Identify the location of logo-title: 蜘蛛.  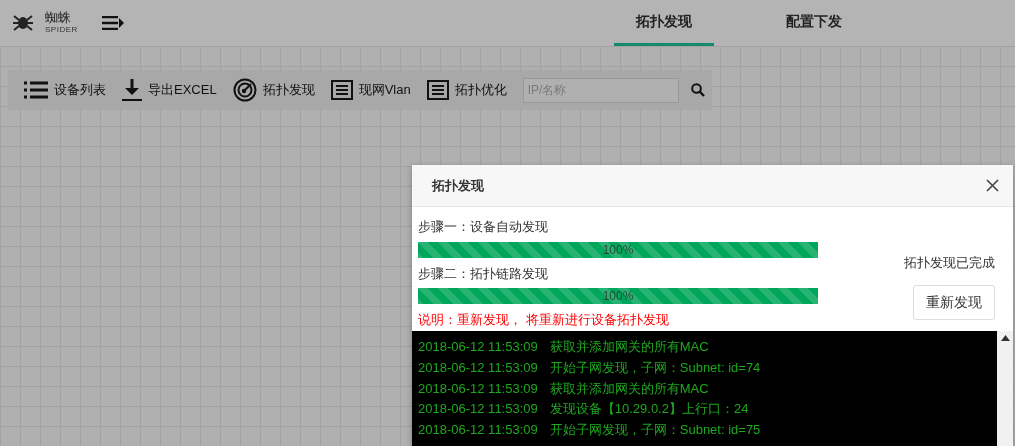
(58, 18).